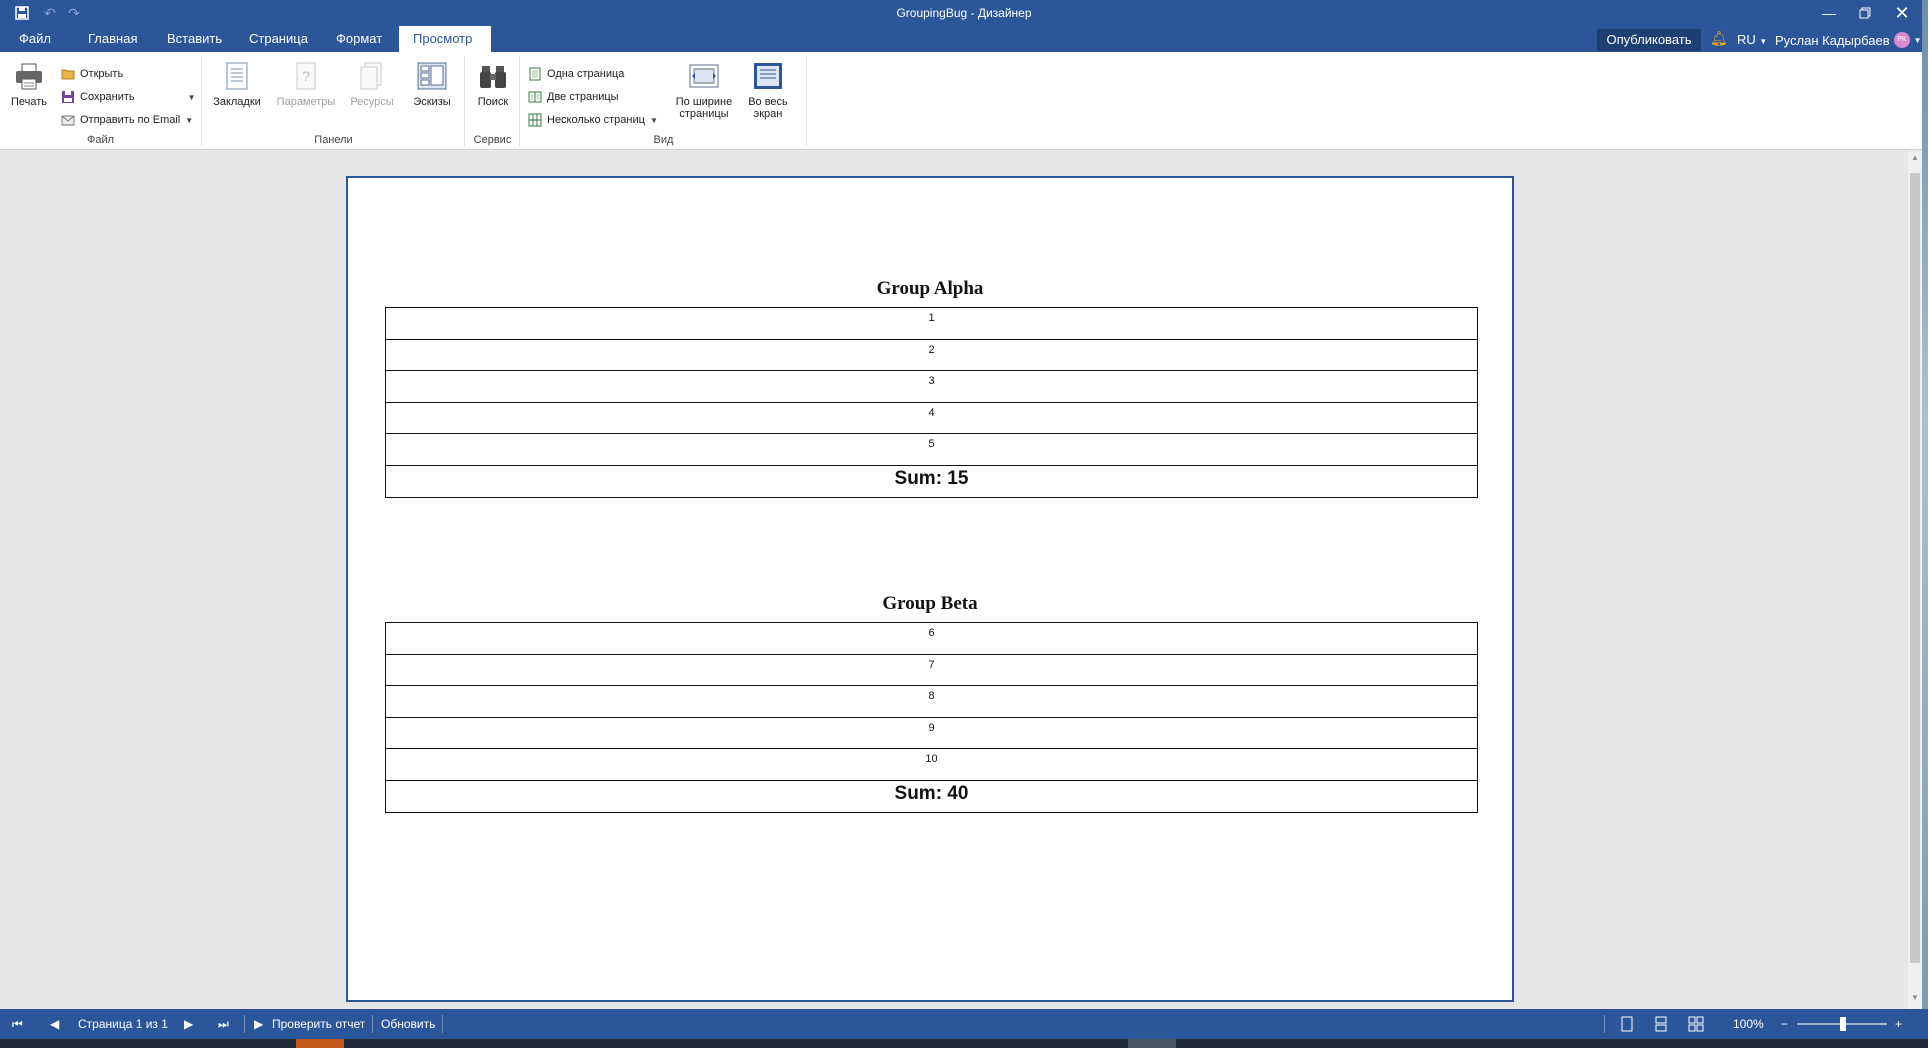  What do you see at coordinates (372, 76) in the screenshot?
I see `resources-icon` at bounding box center [372, 76].